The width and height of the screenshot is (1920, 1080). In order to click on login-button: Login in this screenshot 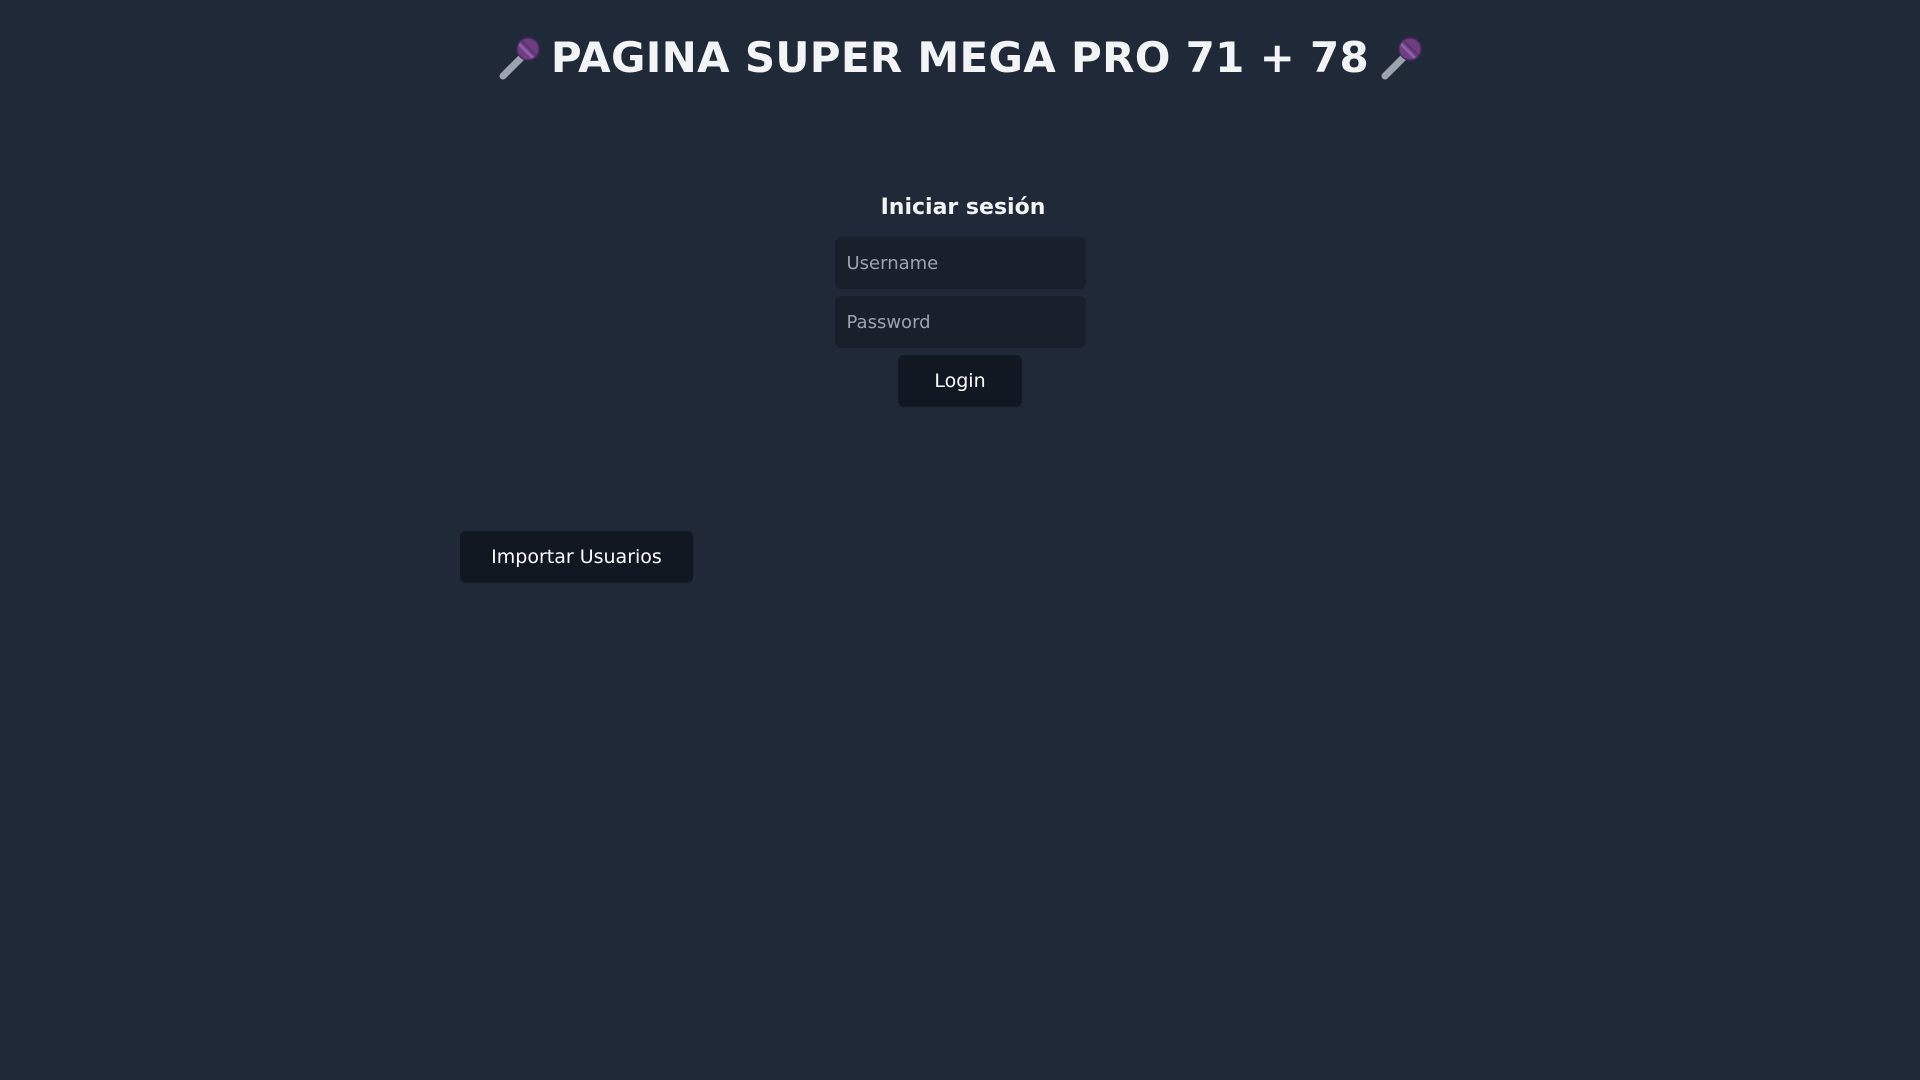, I will do `click(960, 381)`.